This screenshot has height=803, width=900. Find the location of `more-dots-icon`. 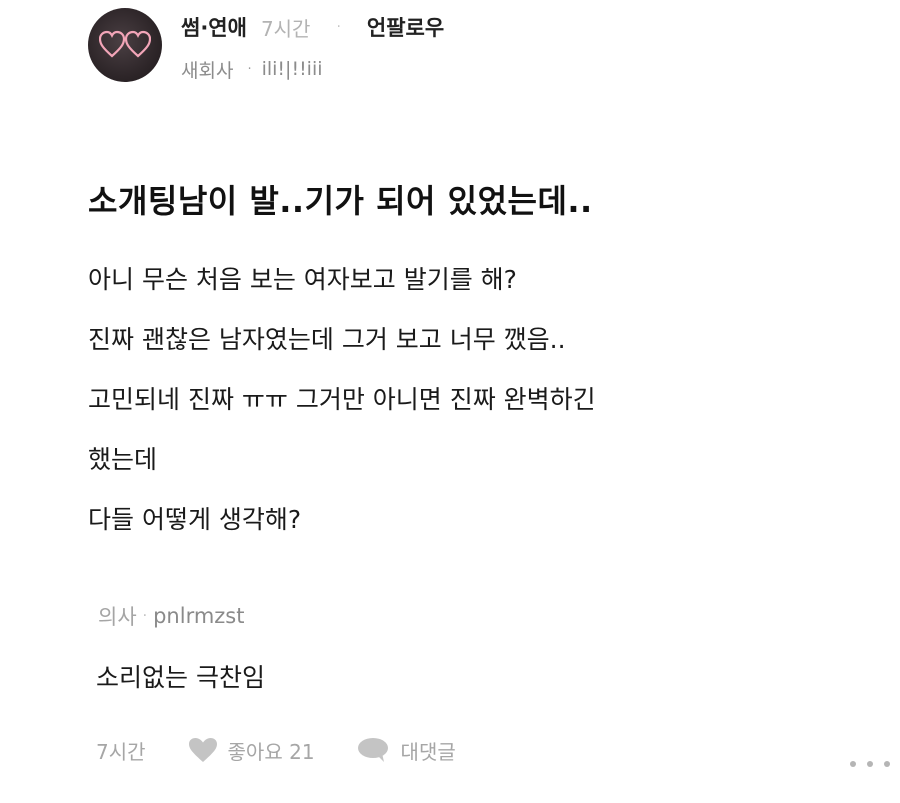

more-dots-icon is located at coordinates (870, 764).